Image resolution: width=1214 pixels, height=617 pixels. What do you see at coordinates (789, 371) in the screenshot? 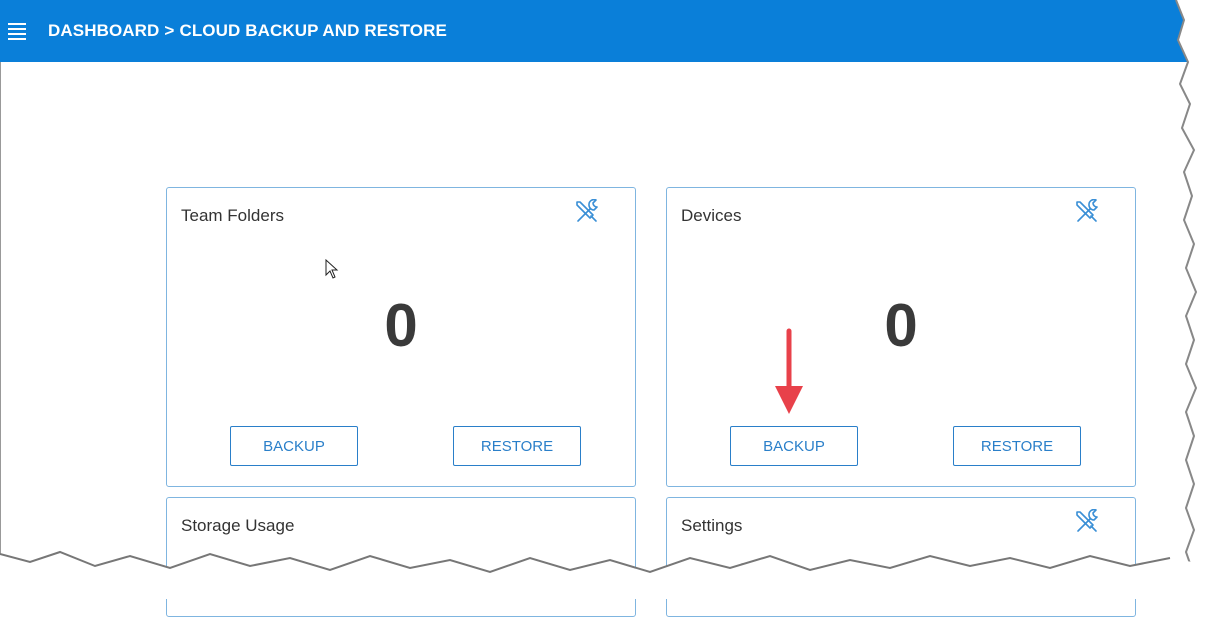
I see `annotation-arrow-icon` at bounding box center [789, 371].